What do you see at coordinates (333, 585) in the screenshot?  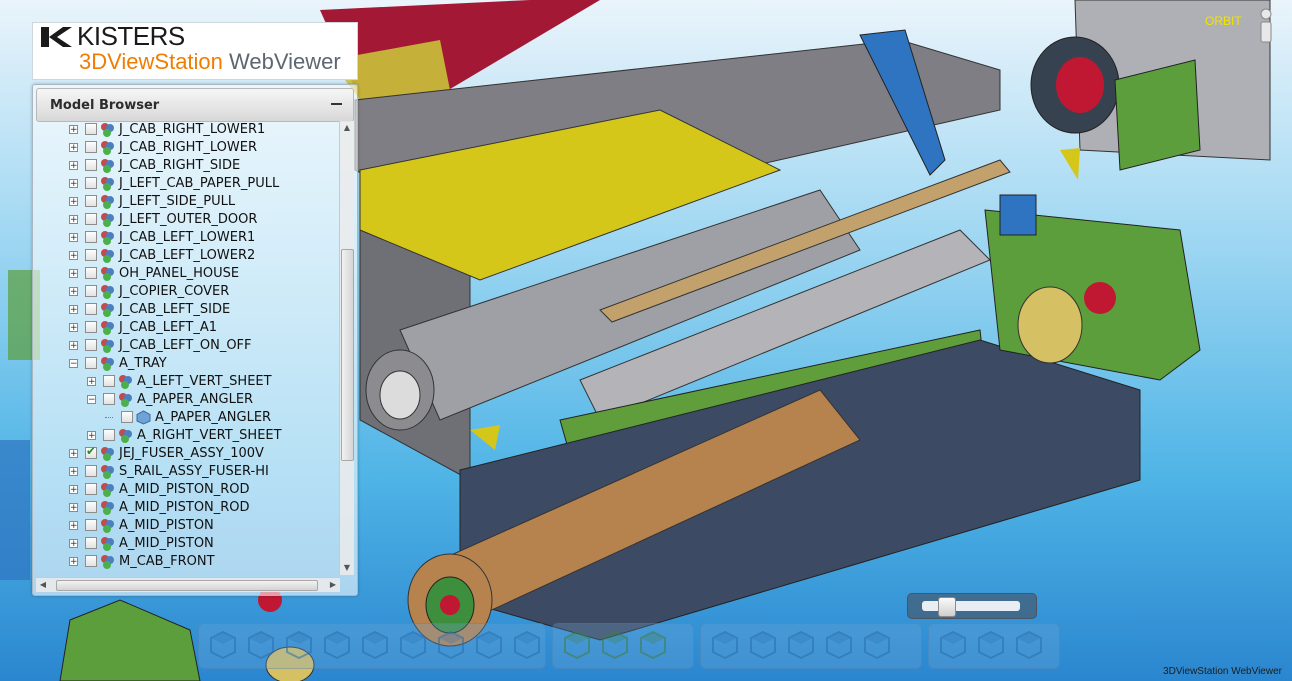 I see `scroll-right-icon: ▶` at bounding box center [333, 585].